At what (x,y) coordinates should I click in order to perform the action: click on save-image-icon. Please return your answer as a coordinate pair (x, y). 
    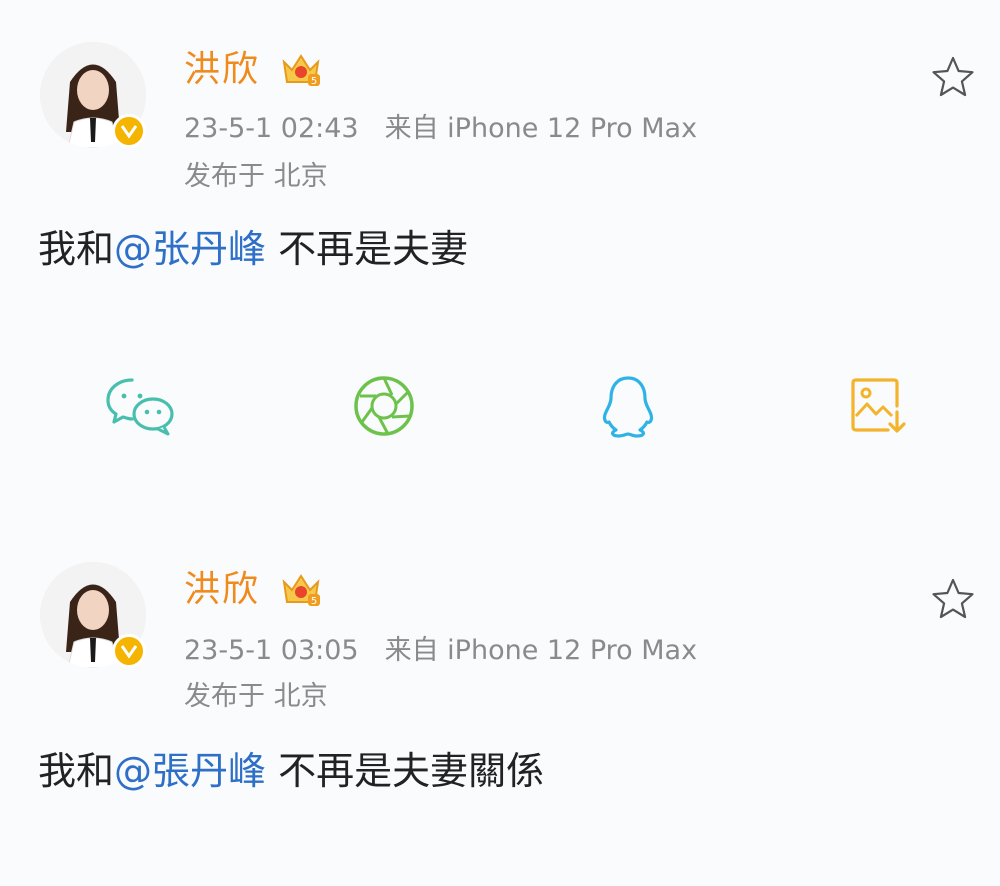
    Looking at the image, I should click on (879, 406).